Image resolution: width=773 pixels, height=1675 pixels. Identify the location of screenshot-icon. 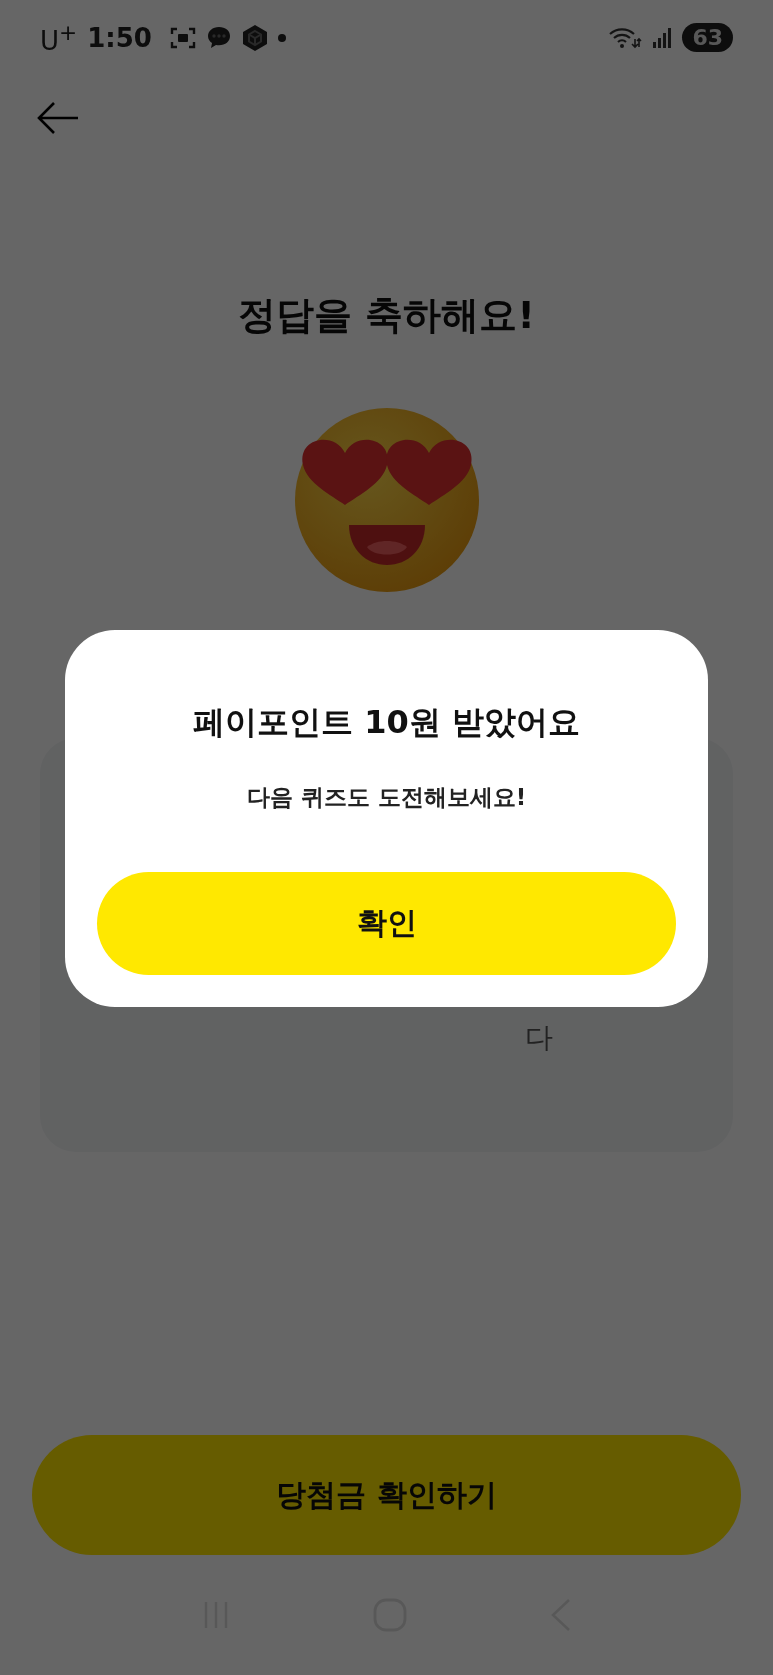
(182, 37).